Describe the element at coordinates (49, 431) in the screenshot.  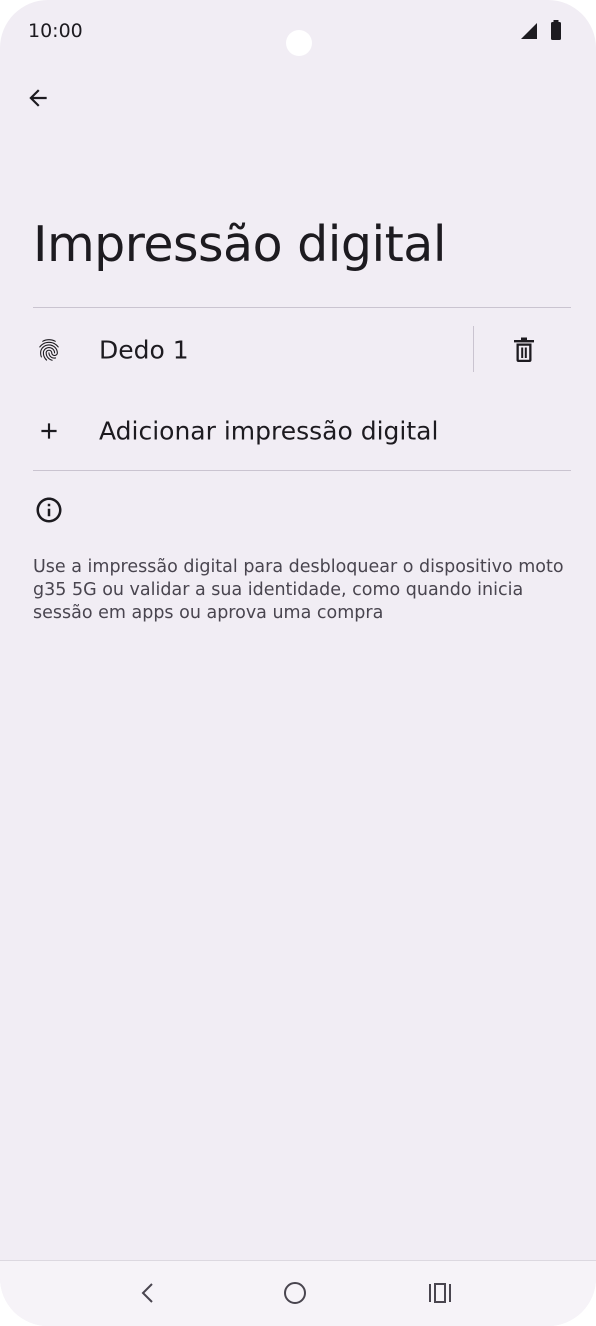
I see `plus-icon` at that location.